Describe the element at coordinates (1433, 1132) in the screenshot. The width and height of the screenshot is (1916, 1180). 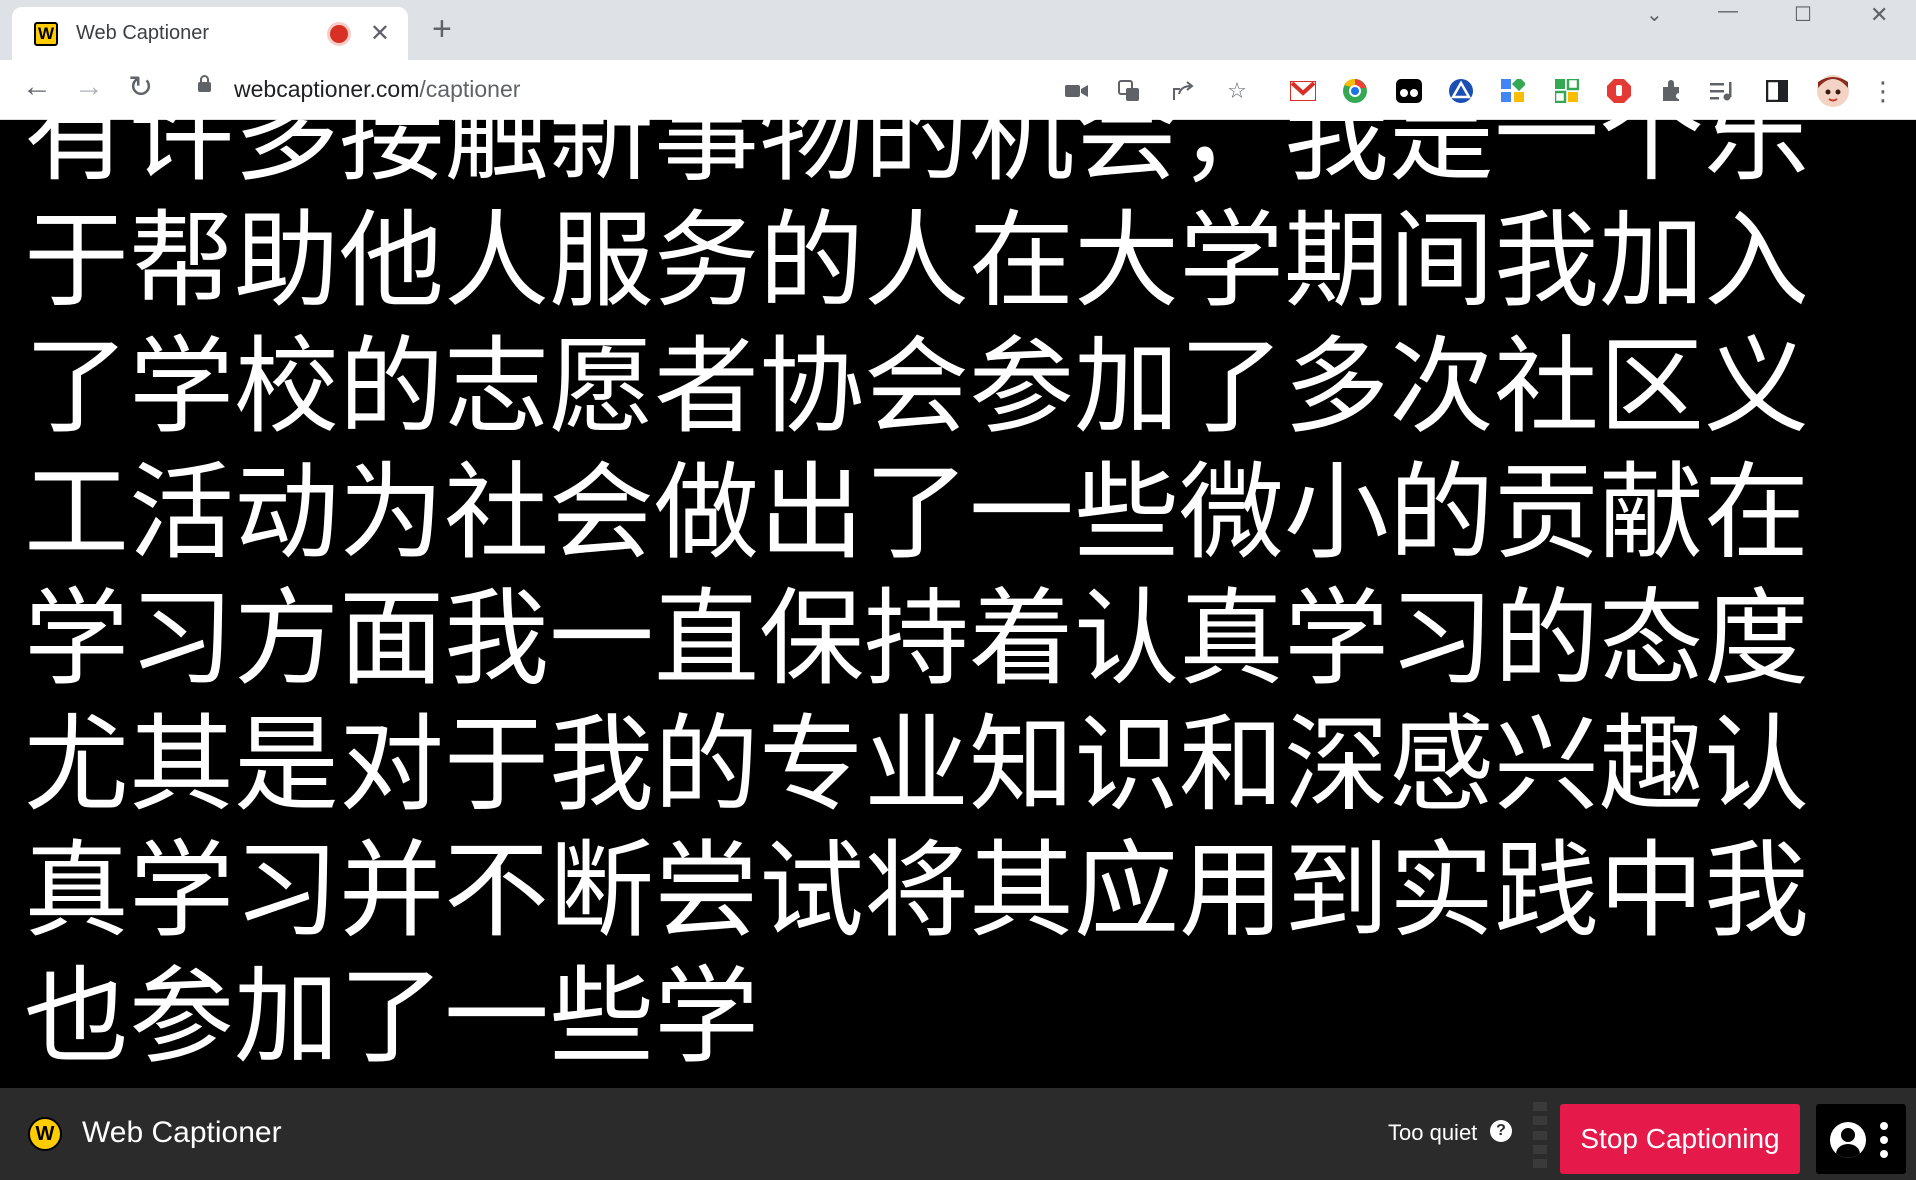
I see `volume-status: Too quiet` at that location.